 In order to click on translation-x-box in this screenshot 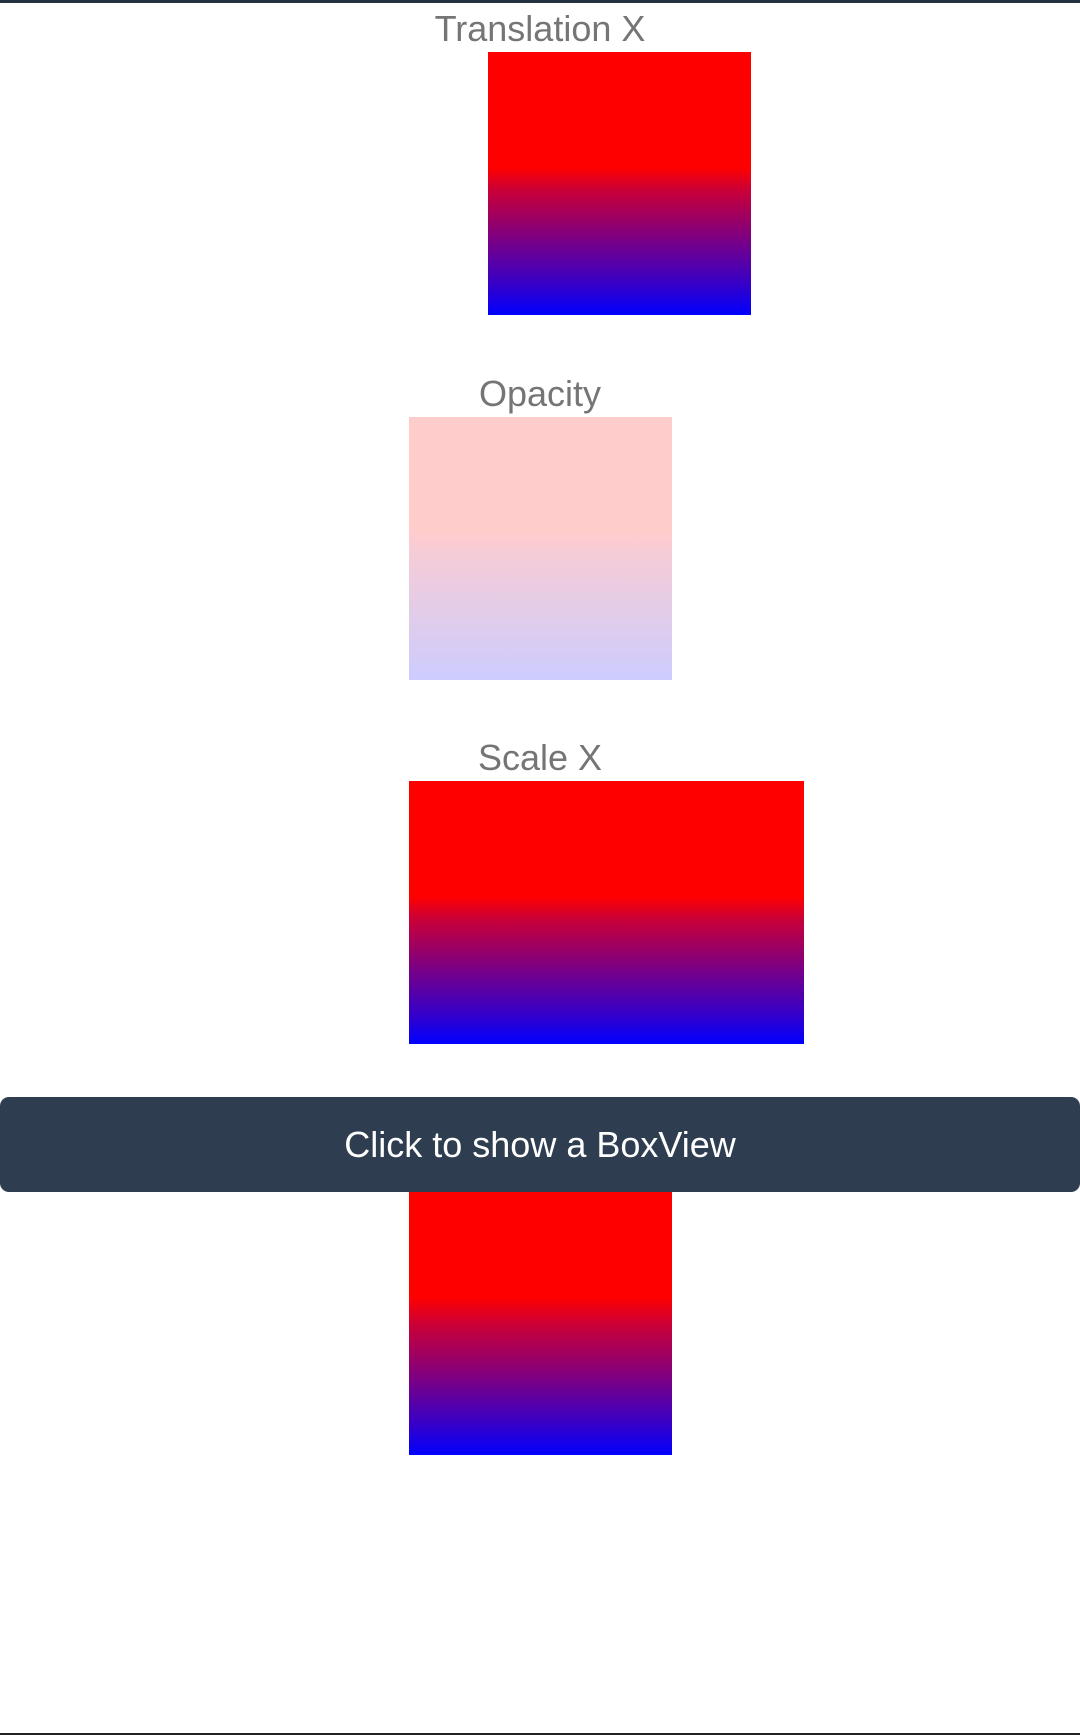, I will do `click(619, 183)`.